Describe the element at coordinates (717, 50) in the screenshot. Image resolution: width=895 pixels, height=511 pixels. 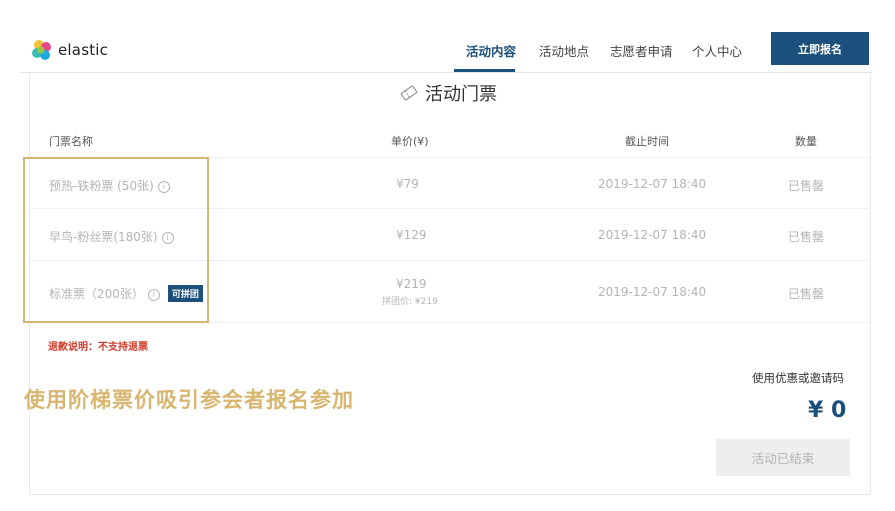
I see `nav-link-profile: 个人中心` at that location.